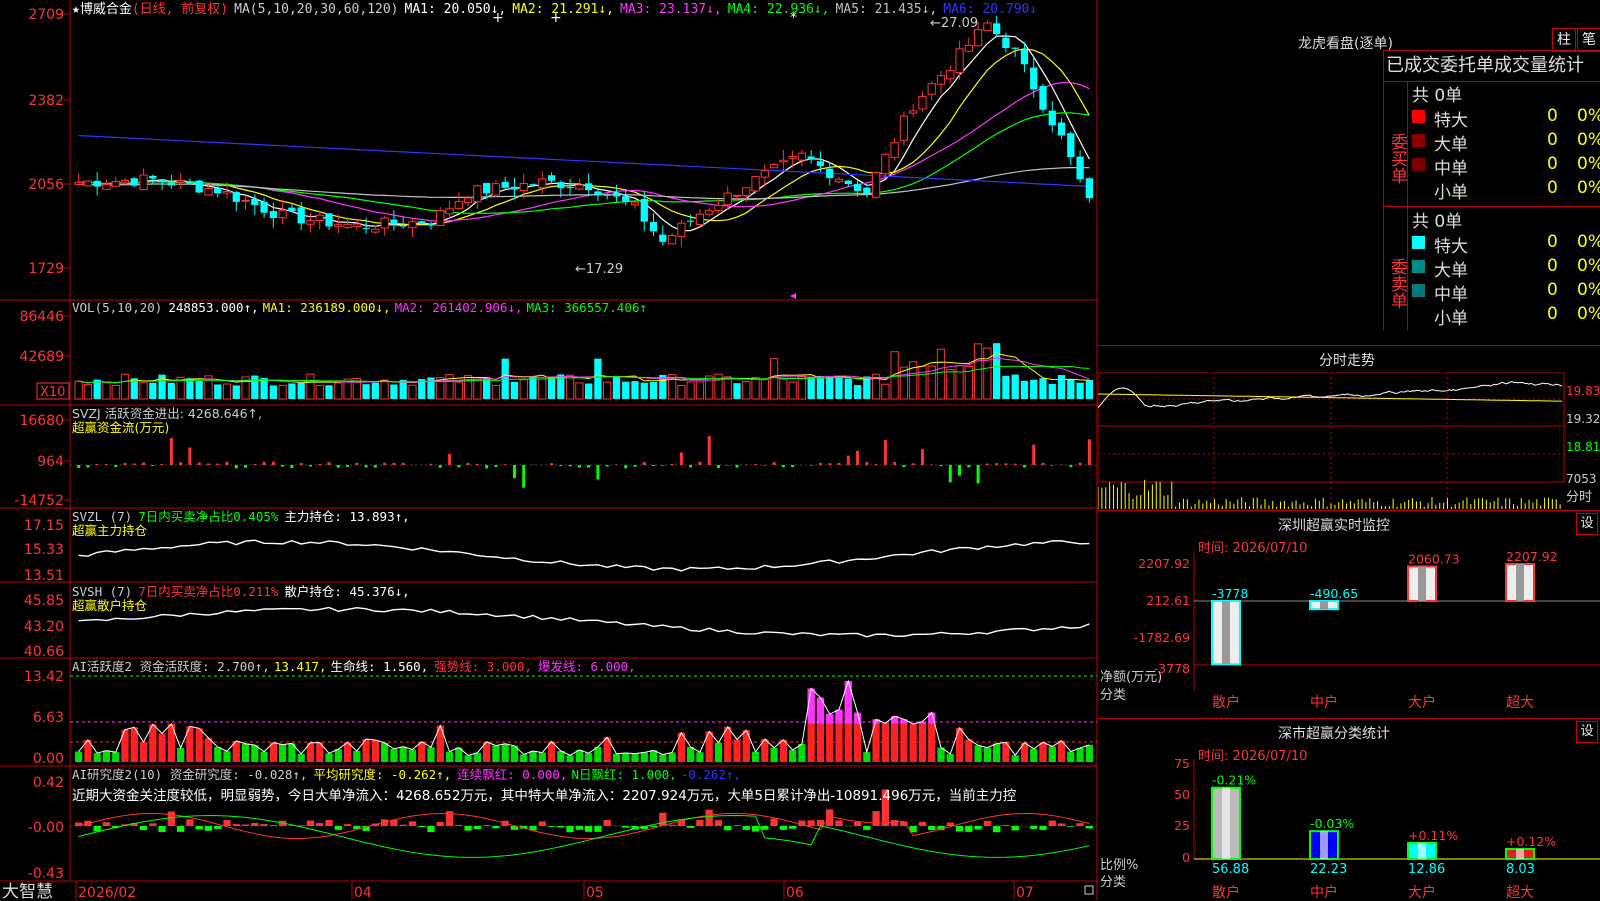  Describe the element at coordinates (39, 501) in the screenshot. I see `svzj-axis-label: -14752` at that location.